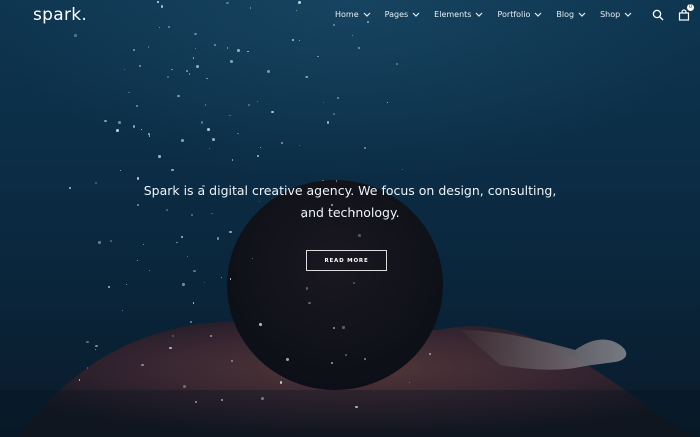  I want to click on nav-item-elements: Elements, so click(458, 14).